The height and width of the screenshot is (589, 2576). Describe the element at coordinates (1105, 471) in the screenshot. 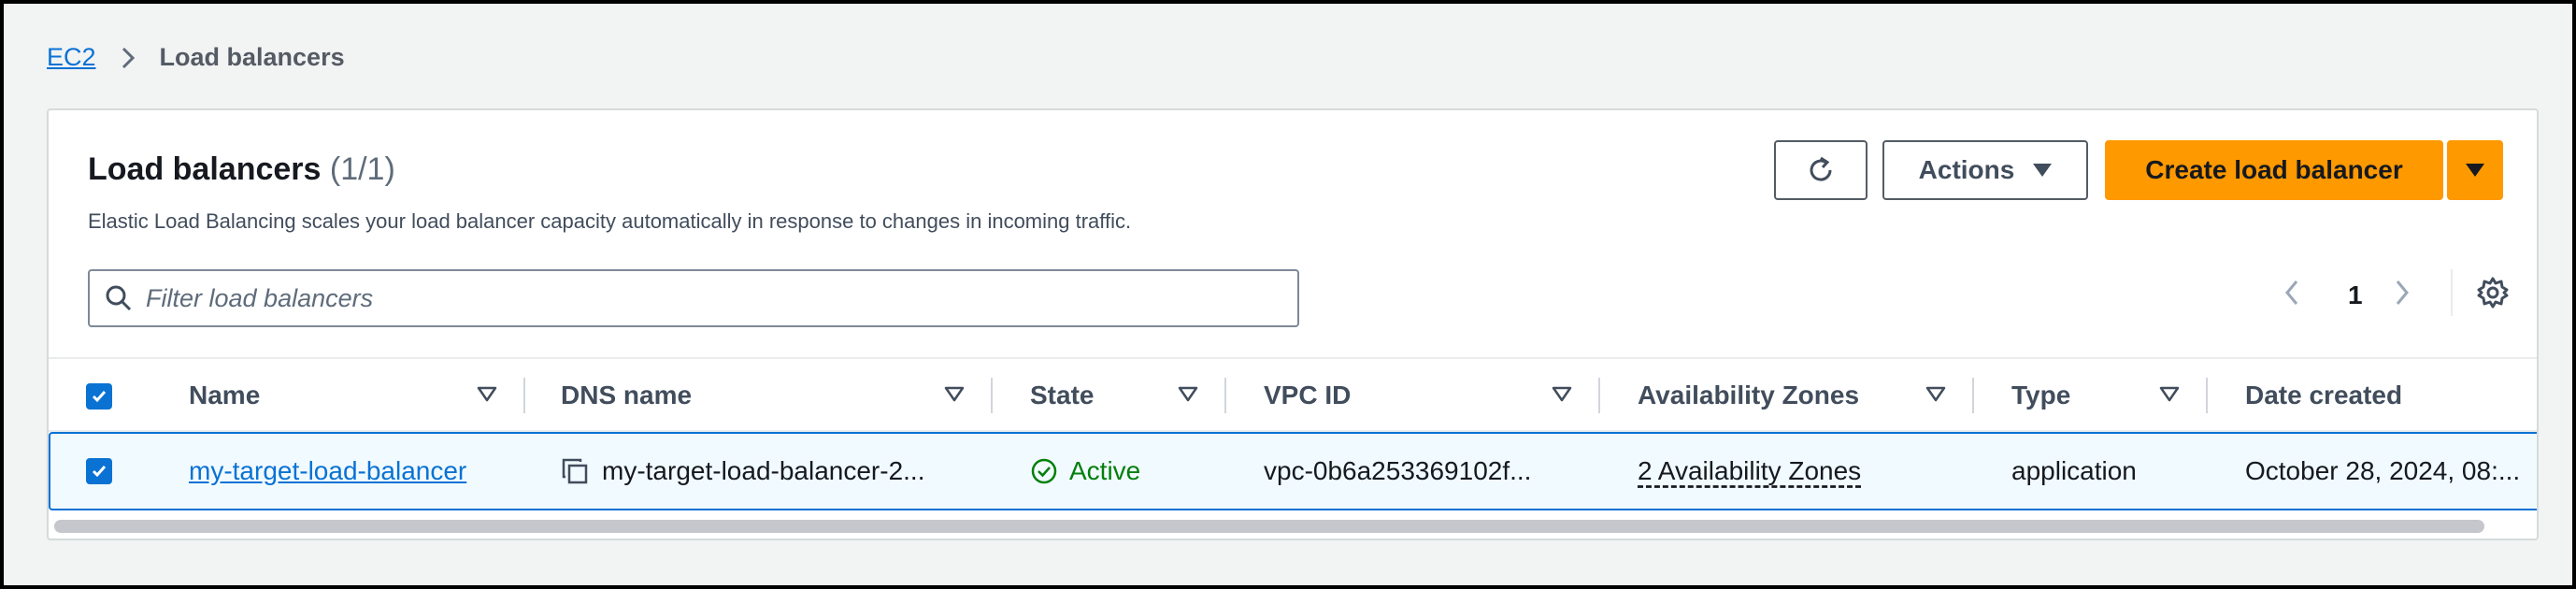

I see `state-value: Active` at that location.